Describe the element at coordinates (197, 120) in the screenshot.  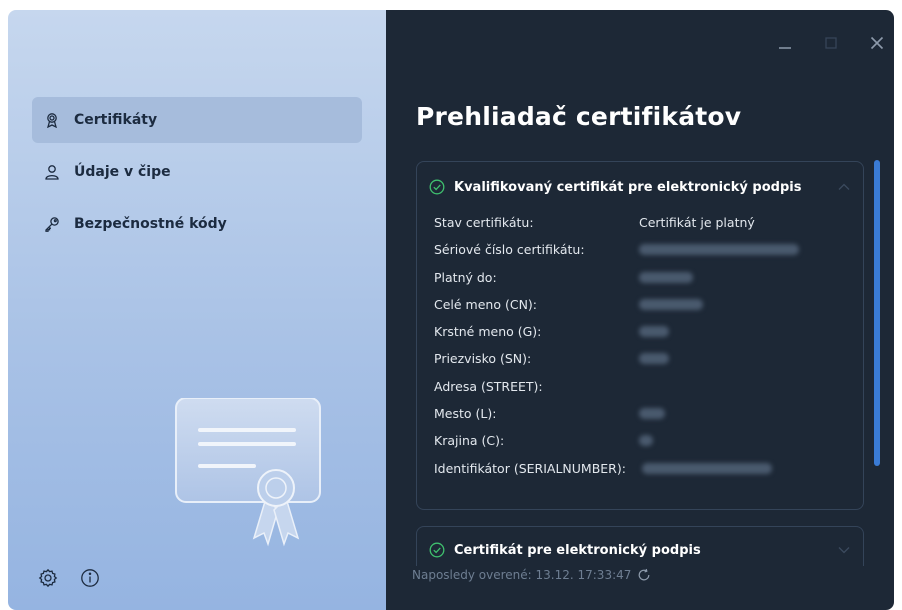
I see `sidebar-item-certificates: Certifikáty` at that location.